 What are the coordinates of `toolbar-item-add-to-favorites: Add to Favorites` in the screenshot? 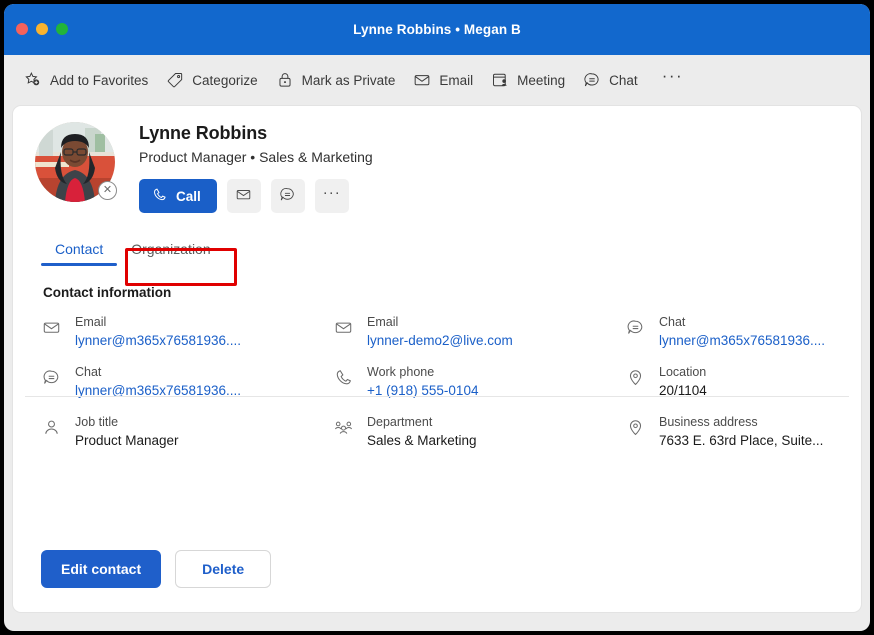 It's located at (91, 80).